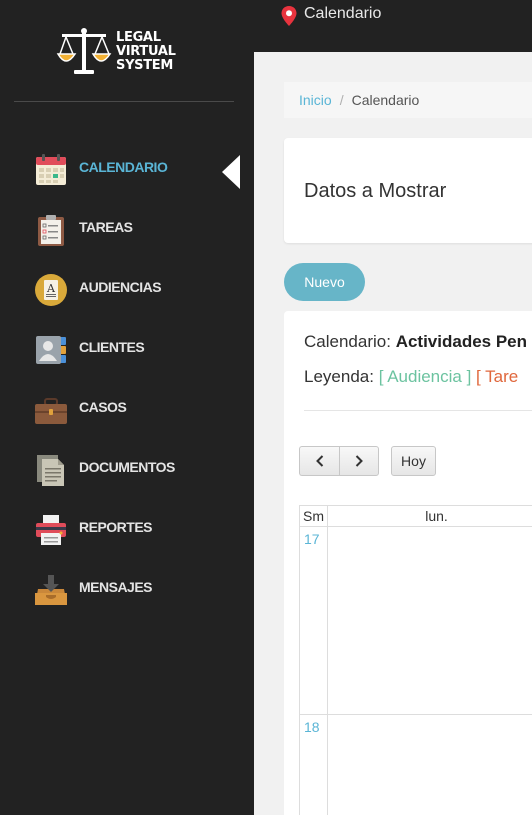 Image resolution: width=532 pixels, height=815 pixels. What do you see at coordinates (51, 530) in the screenshot?
I see `printer-icon` at bounding box center [51, 530].